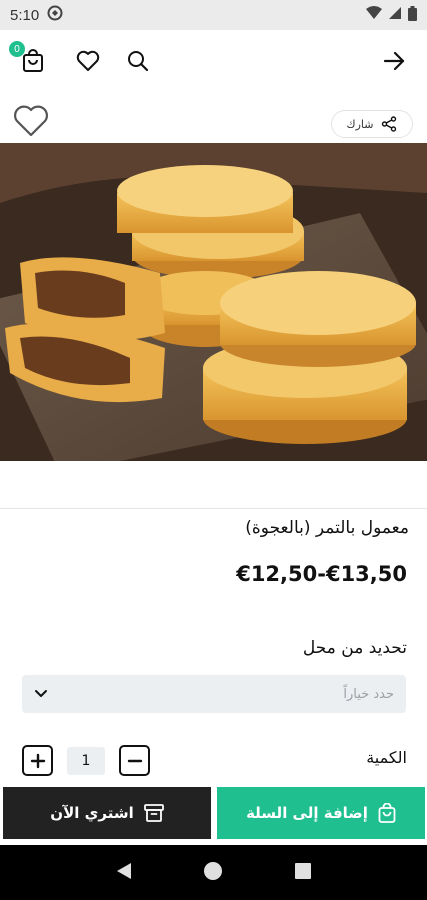 The image size is (427, 900). I want to click on buy-now-label: اشتري الآن, so click(92, 813).